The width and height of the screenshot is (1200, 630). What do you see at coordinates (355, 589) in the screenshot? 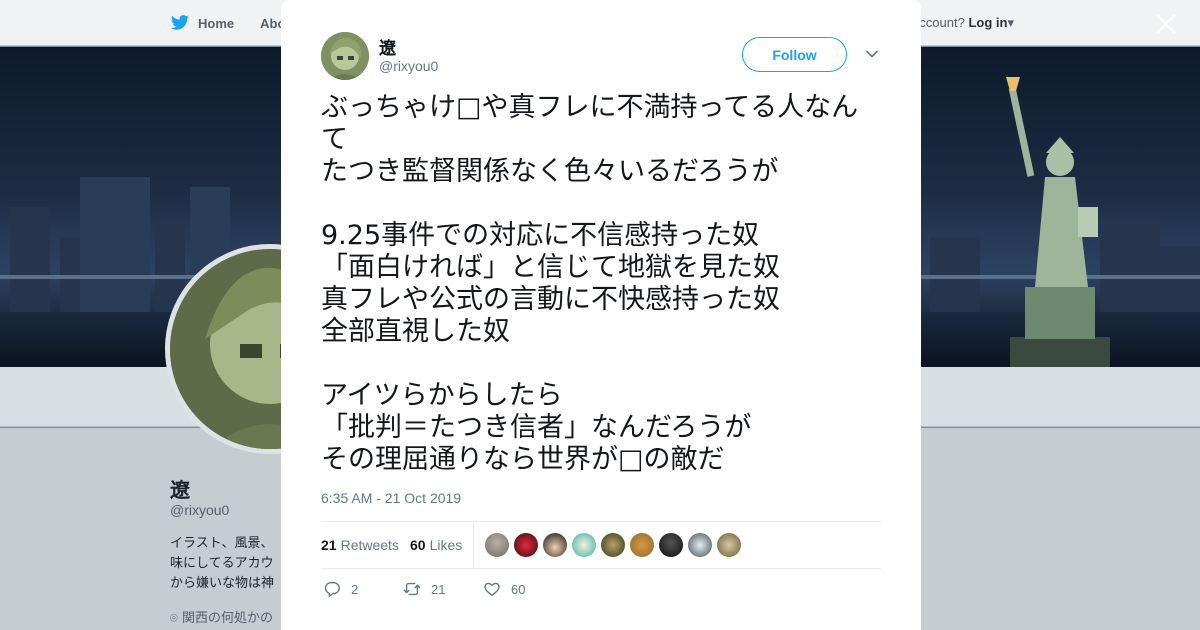
I see `reply-count: 2` at bounding box center [355, 589].